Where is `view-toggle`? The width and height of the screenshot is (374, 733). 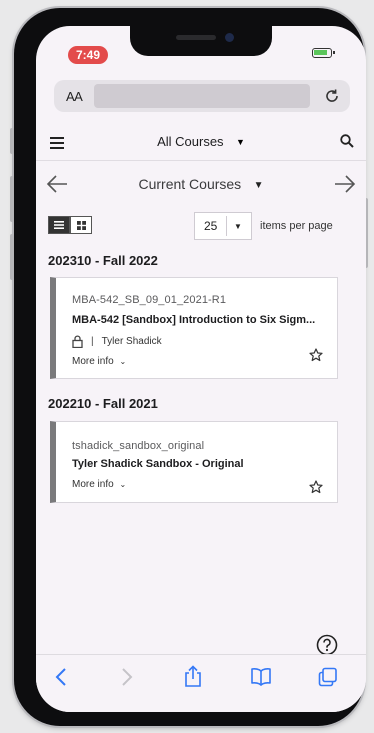 view-toggle is located at coordinates (70, 225).